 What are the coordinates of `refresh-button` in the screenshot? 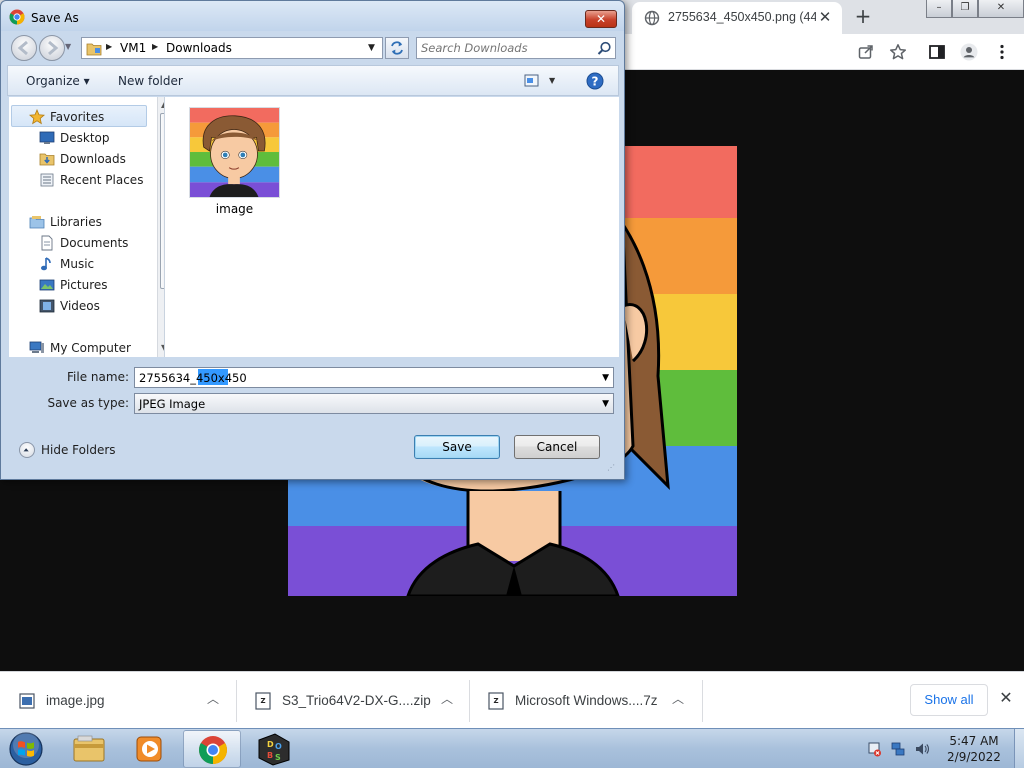 It's located at (397, 48).